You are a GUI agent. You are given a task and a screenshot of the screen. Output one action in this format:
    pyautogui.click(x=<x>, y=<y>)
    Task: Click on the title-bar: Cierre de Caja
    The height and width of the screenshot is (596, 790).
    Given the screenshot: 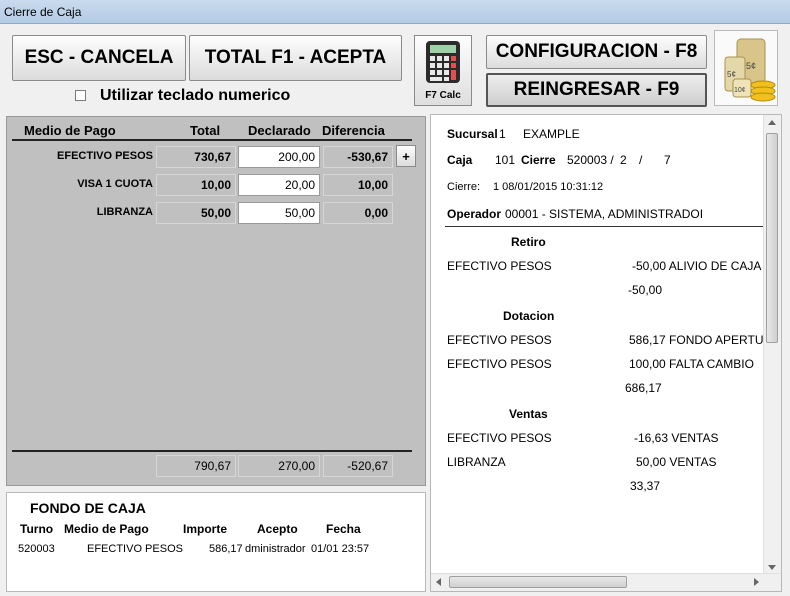 What is the action you would take?
    pyautogui.click(x=395, y=12)
    